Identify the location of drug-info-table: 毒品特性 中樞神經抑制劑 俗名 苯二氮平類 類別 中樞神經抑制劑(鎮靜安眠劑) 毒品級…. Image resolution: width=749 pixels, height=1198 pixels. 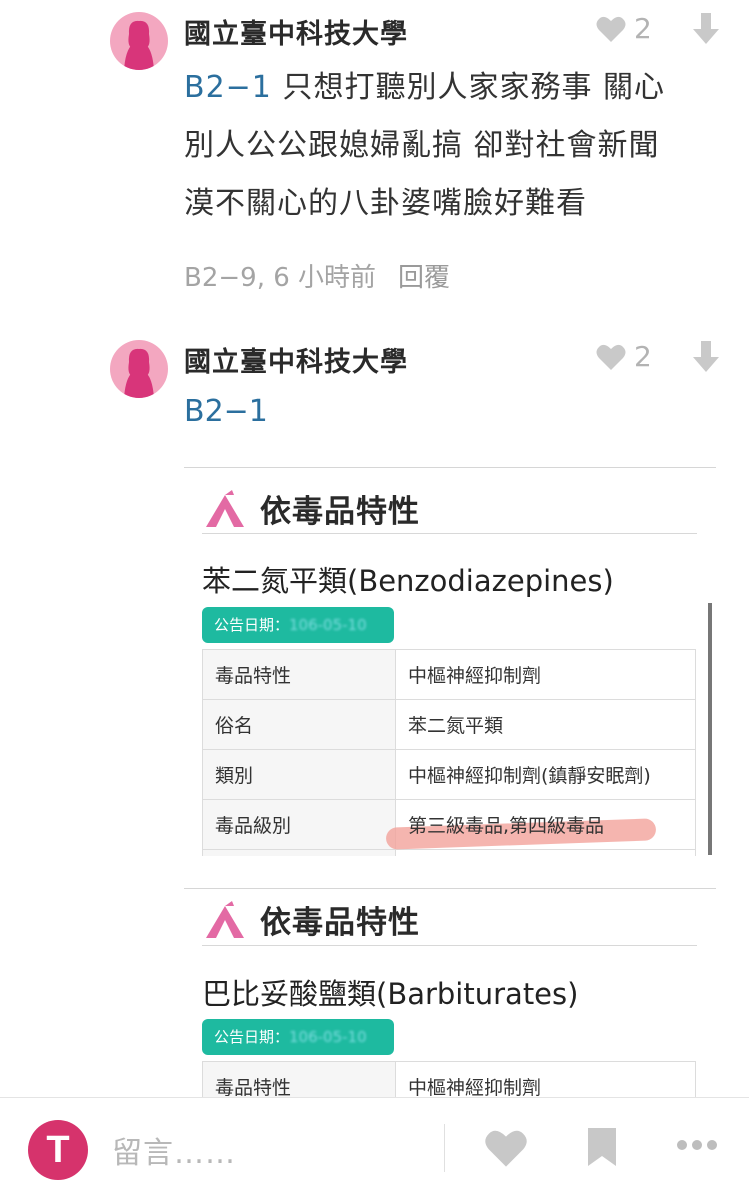
(449, 752).